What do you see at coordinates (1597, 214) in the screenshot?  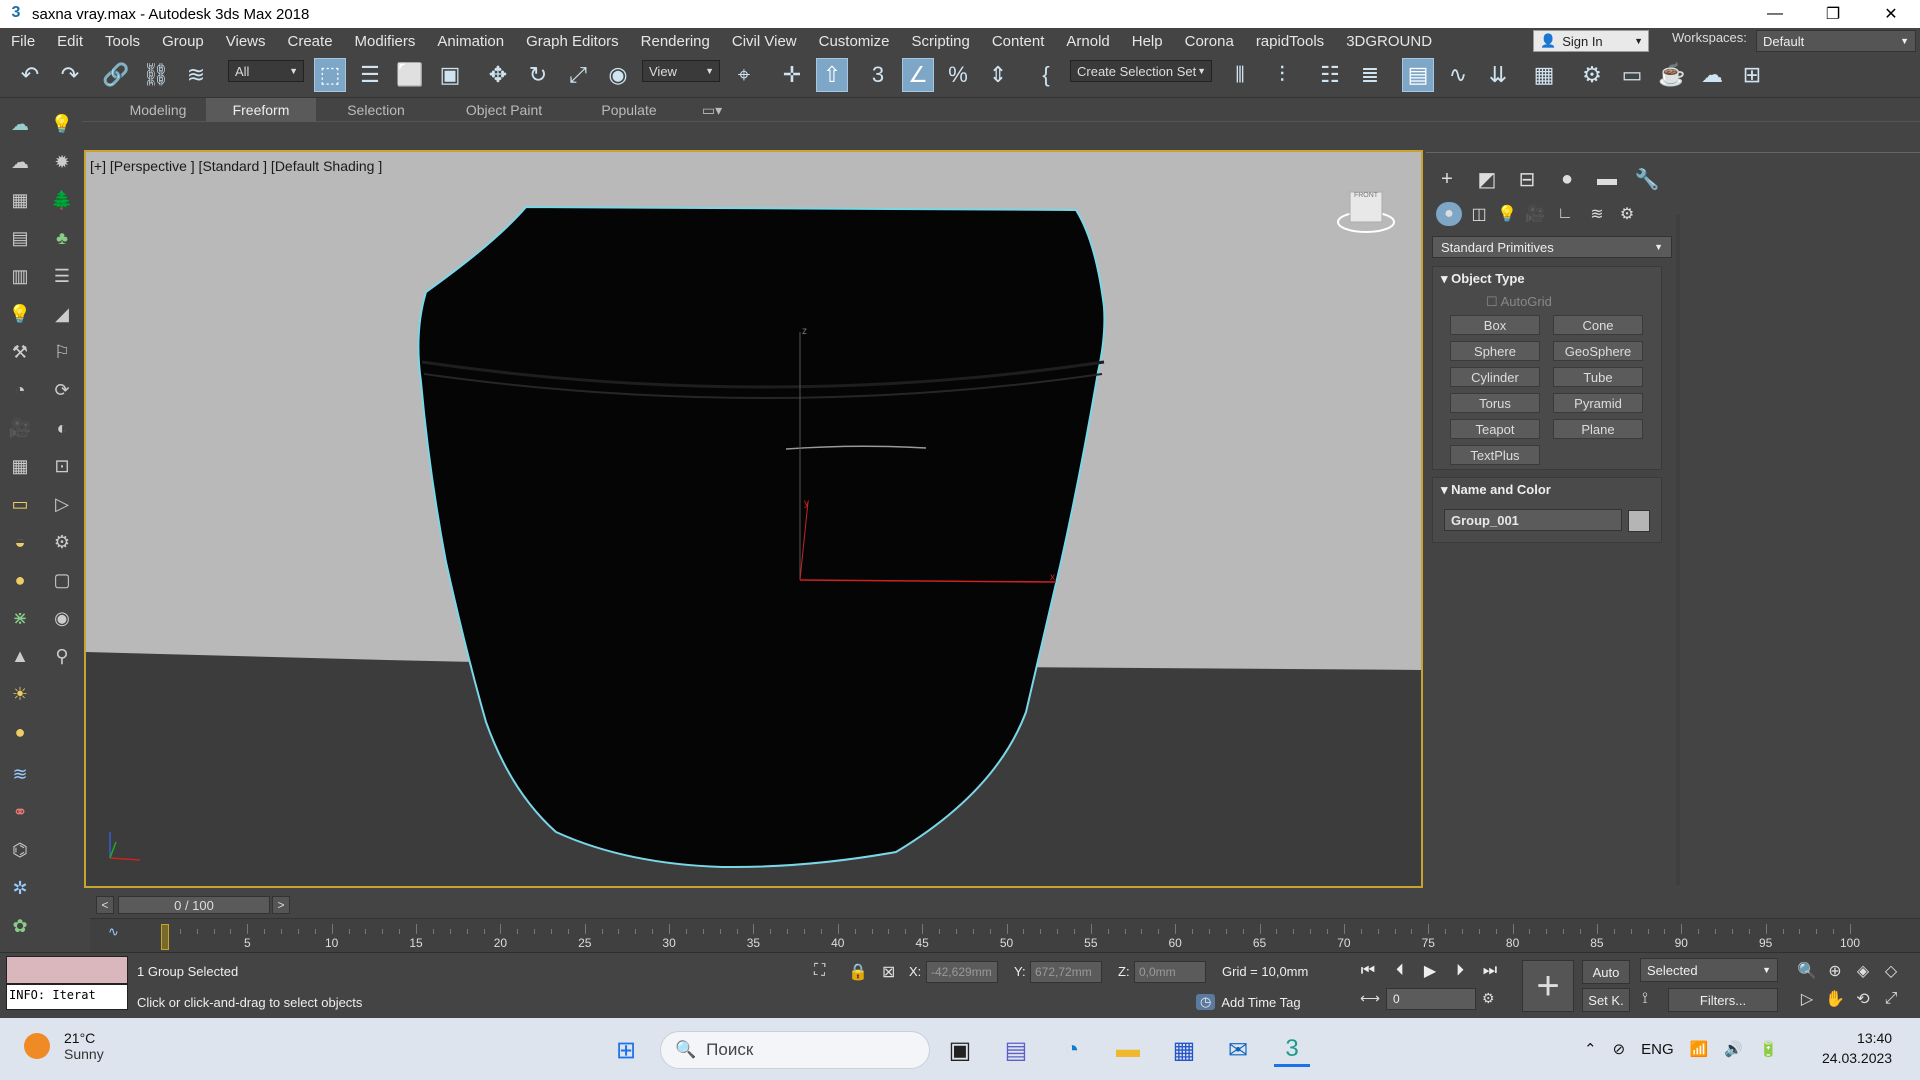 I see `space-warps-category-icon: ≋` at bounding box center [1597, 214].